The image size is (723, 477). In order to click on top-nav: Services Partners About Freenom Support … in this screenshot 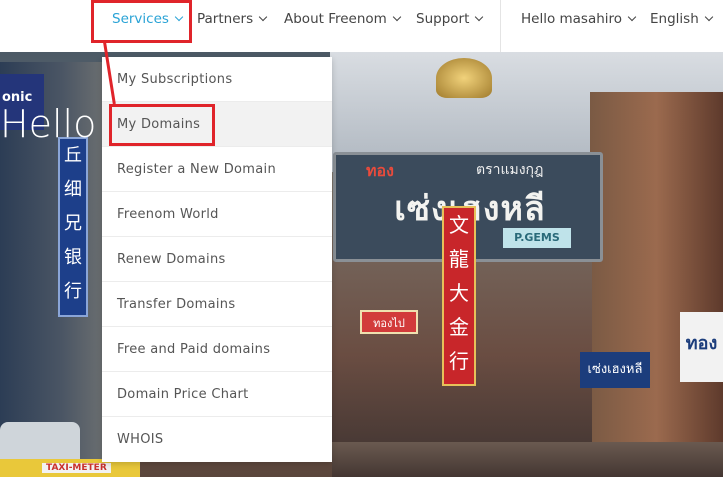, I will do `click(361, 26)`.